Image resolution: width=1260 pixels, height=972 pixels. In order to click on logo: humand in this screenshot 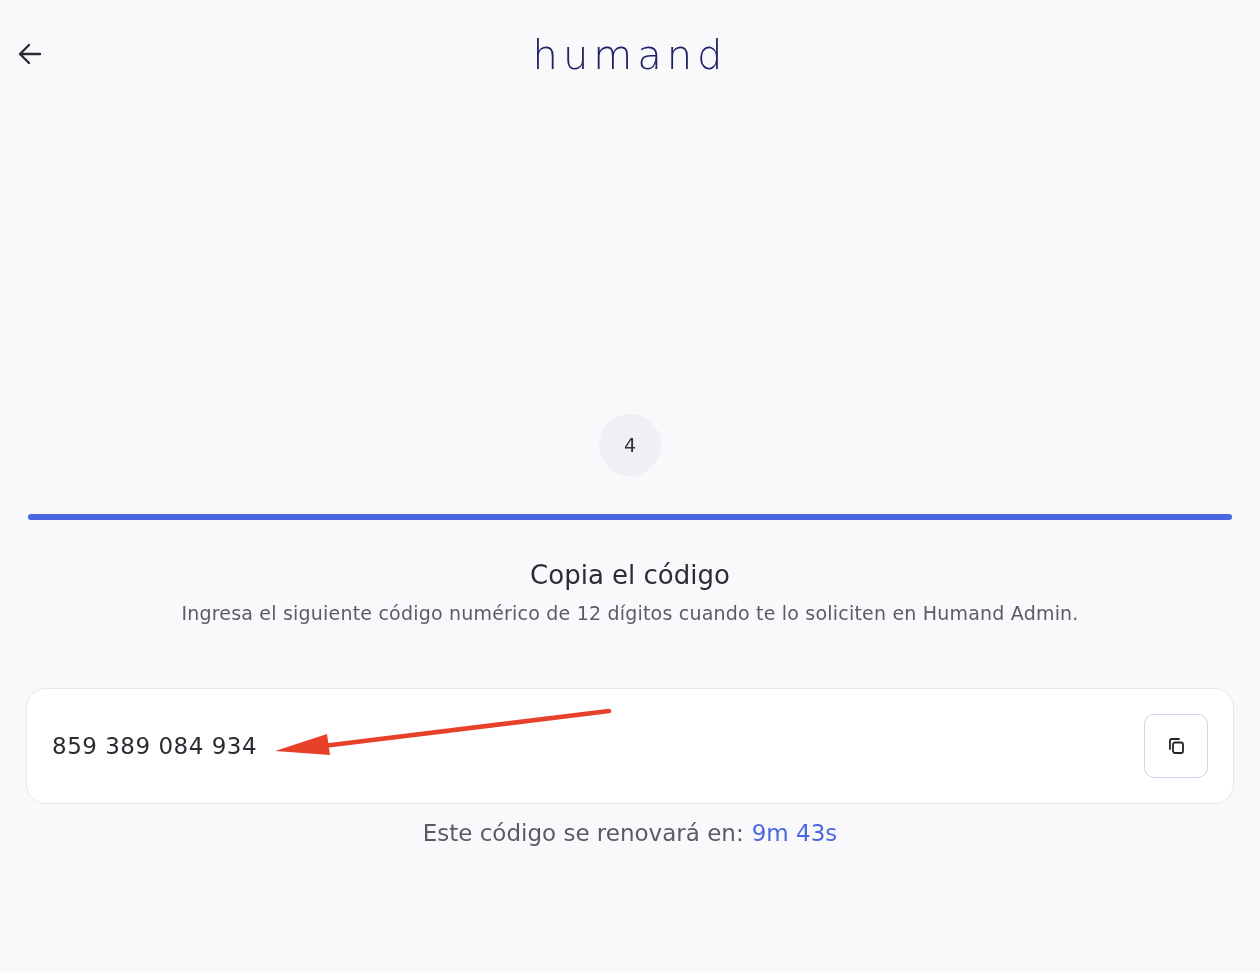, I will do `click(630, 55)`.